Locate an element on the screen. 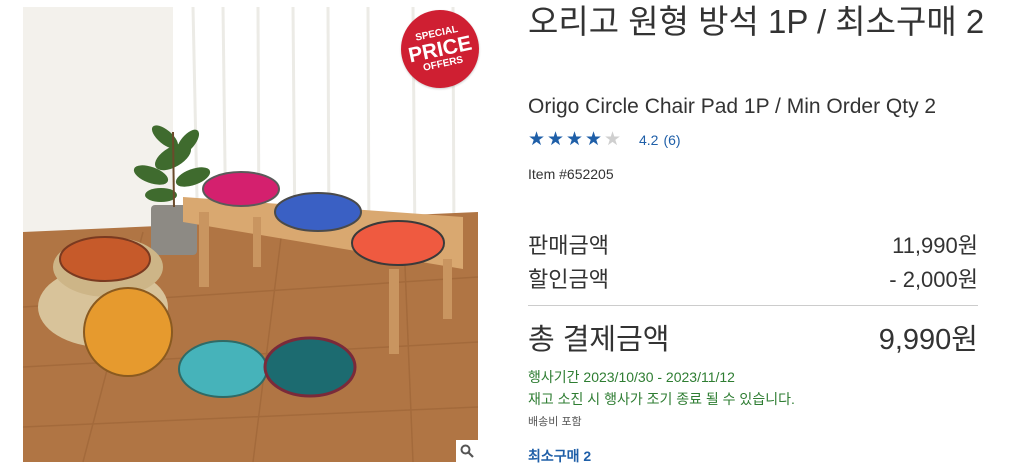  rating-stars: ★ ★ ★ ★ ★ is located at coordinates (575, 140).